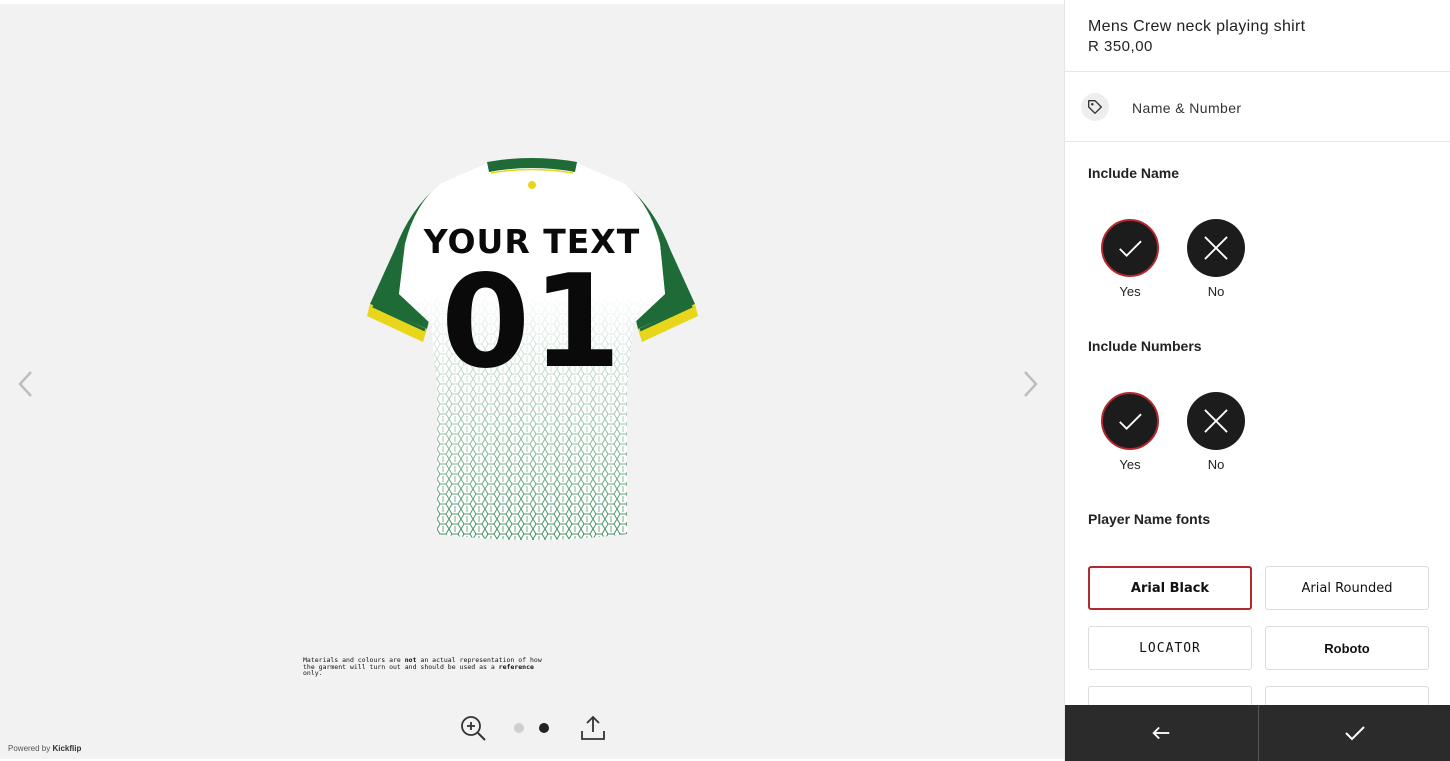 The width and height of the screenshot is (1450, 761). What do you see at coordinates (1134, 173) in the screenshot?
I see `include-name-title: Include Name` at bounding box center [1134, 173].